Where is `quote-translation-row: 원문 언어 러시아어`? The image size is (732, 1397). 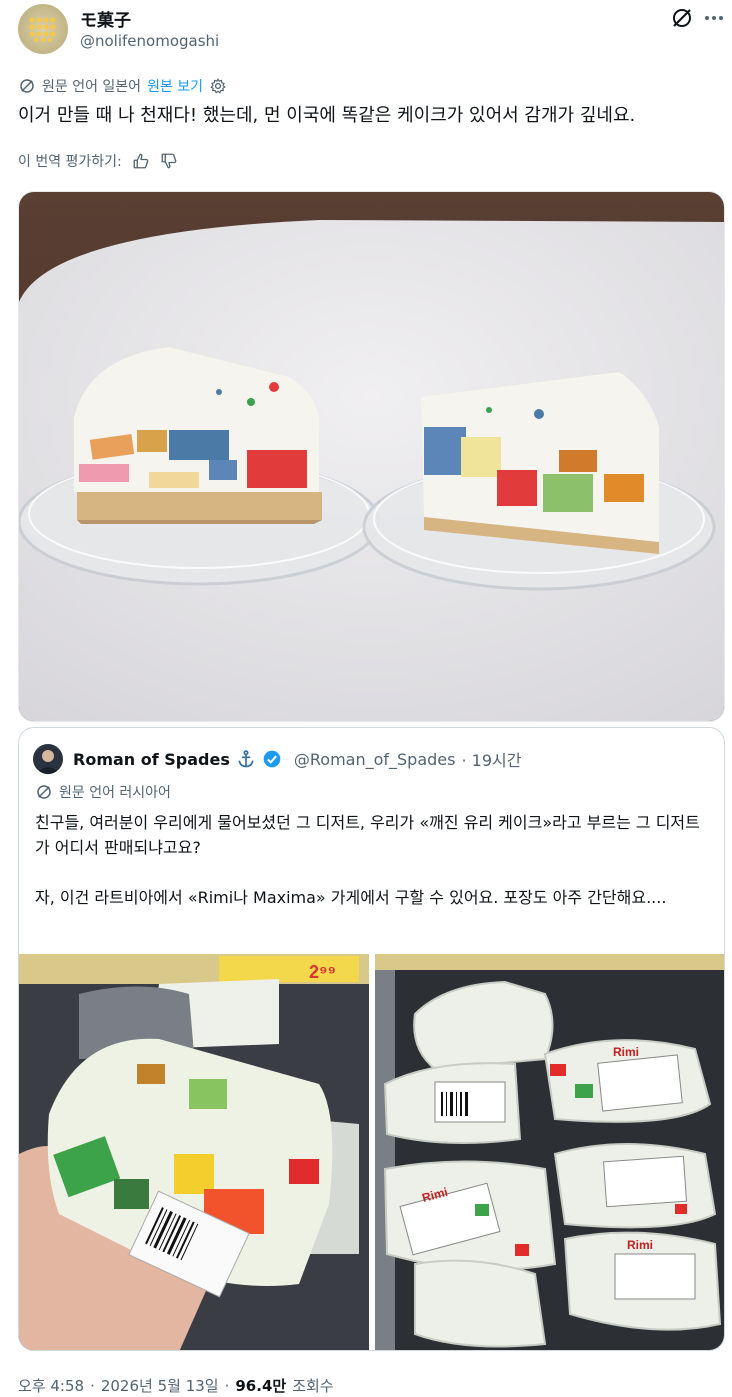
quote-translation-row: 원문 언어 러시아어 is located at coordinates (103, 792).